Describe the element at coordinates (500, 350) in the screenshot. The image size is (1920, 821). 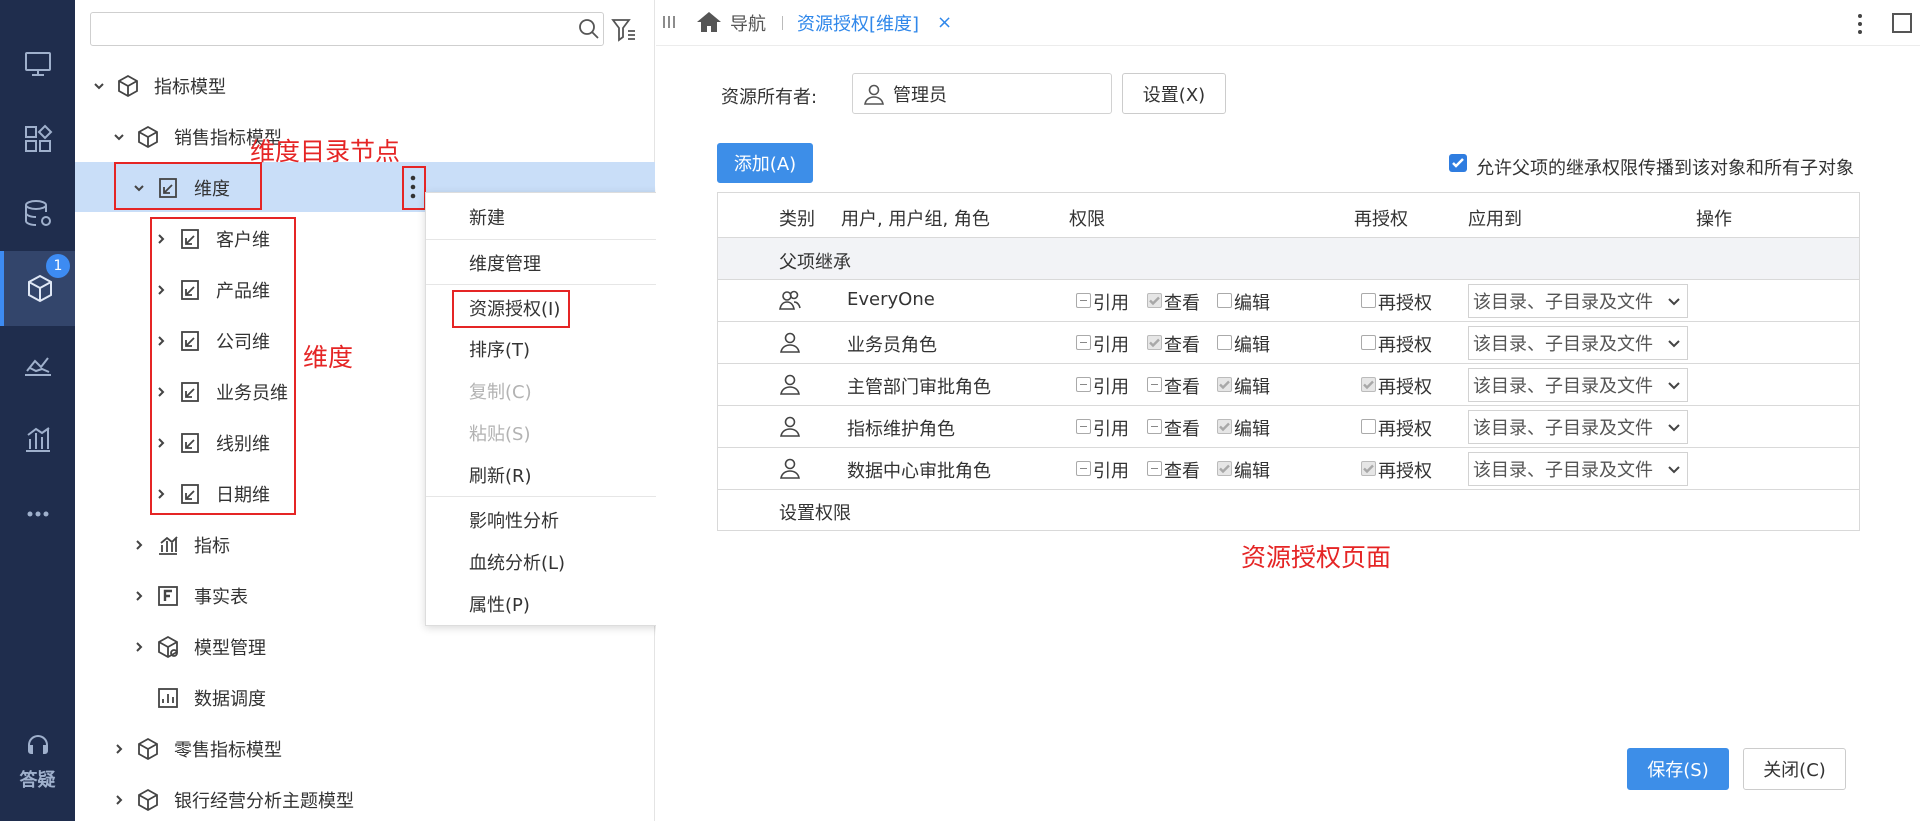
I see `menu-item-label: 排序(T)` at that location.